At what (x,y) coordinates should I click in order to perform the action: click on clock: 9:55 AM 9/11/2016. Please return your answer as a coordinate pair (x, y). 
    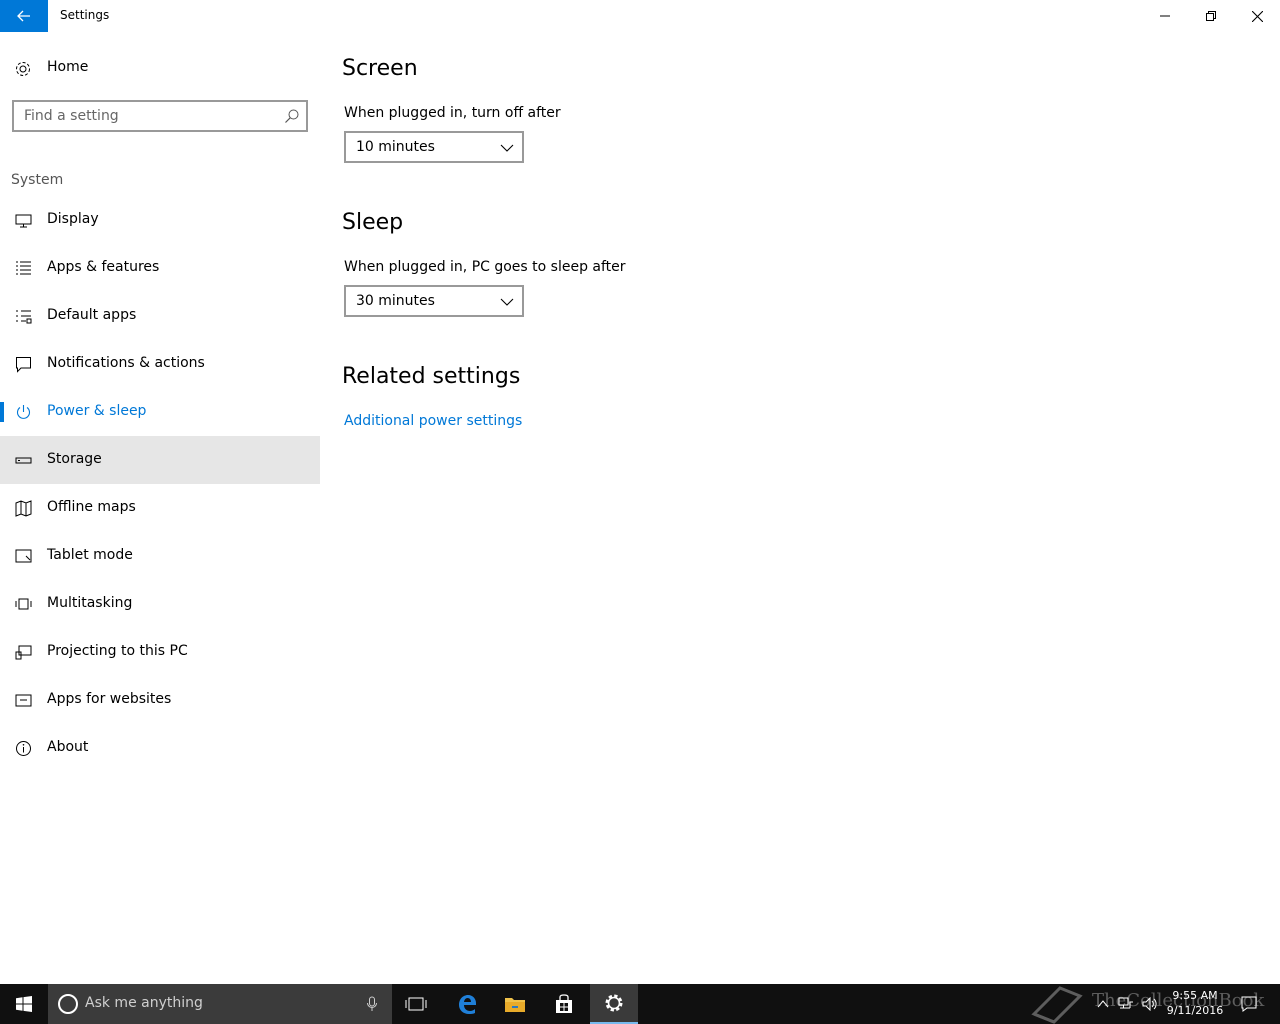
    Looking at the image, I should click on (1195, 1003).